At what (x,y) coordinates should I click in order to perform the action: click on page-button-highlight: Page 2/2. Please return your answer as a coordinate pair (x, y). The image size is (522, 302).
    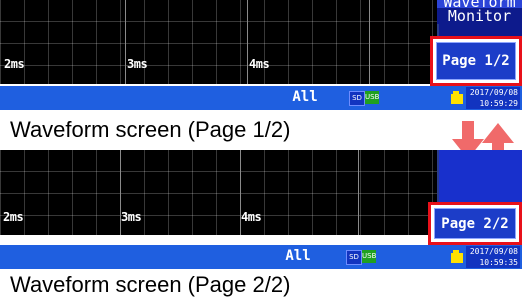
    Looking at the image, I should click on (475, 223).